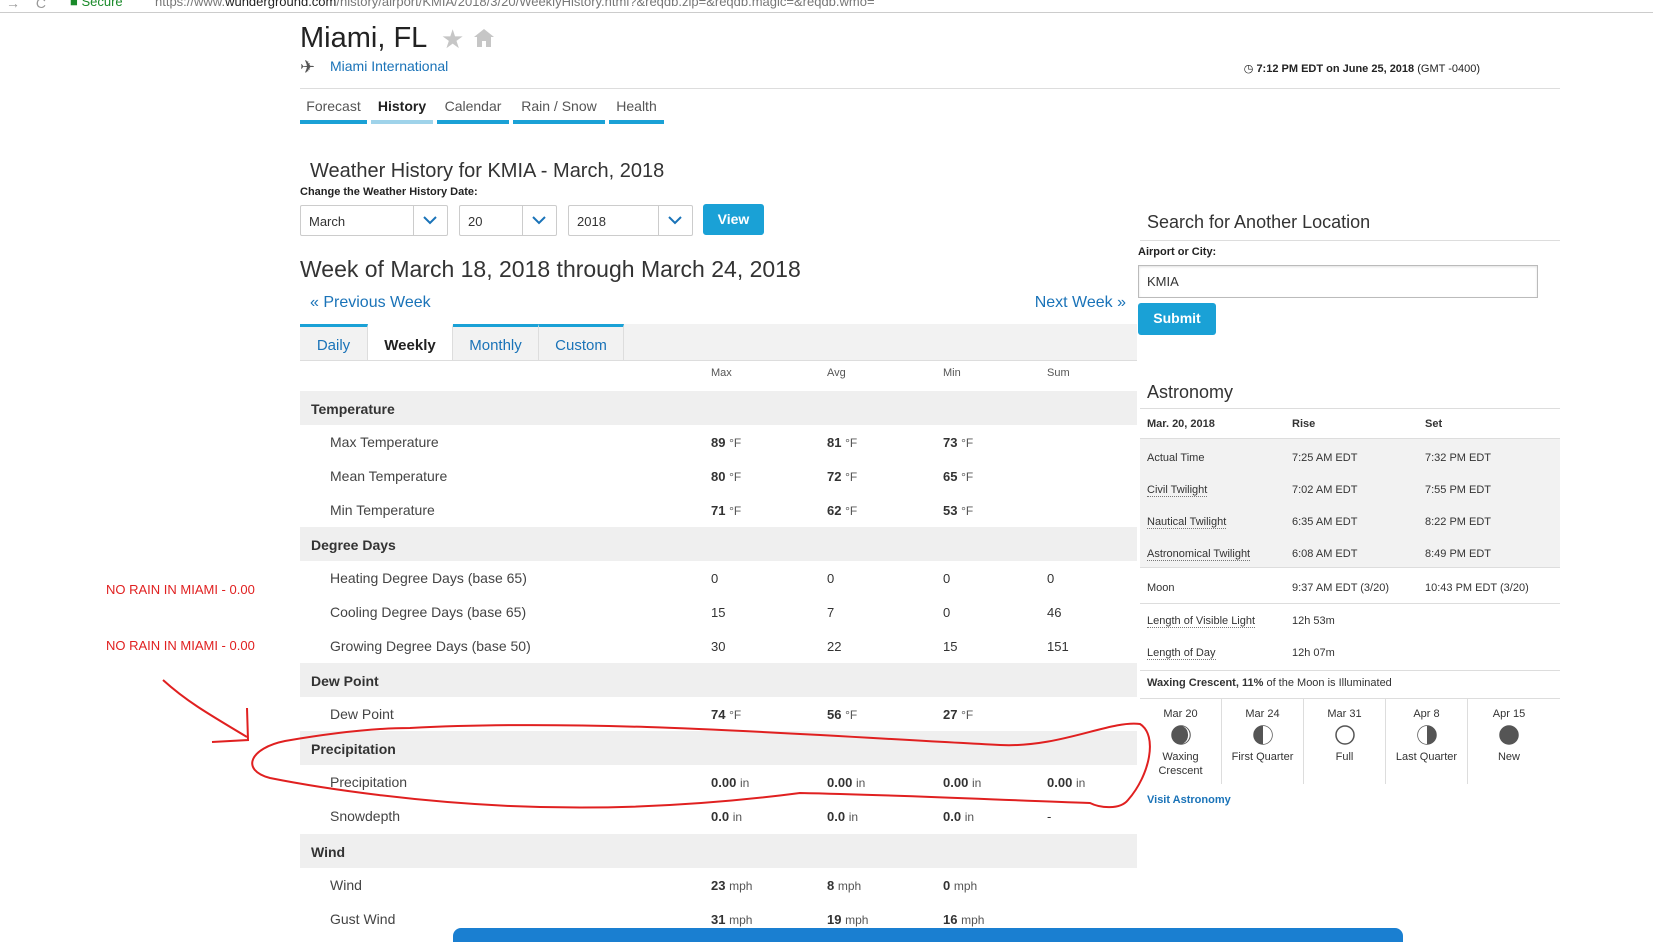  Describe the element at coordinates (836, 373) in the screenshot. I see `column-header-avg: Avg` at that location.